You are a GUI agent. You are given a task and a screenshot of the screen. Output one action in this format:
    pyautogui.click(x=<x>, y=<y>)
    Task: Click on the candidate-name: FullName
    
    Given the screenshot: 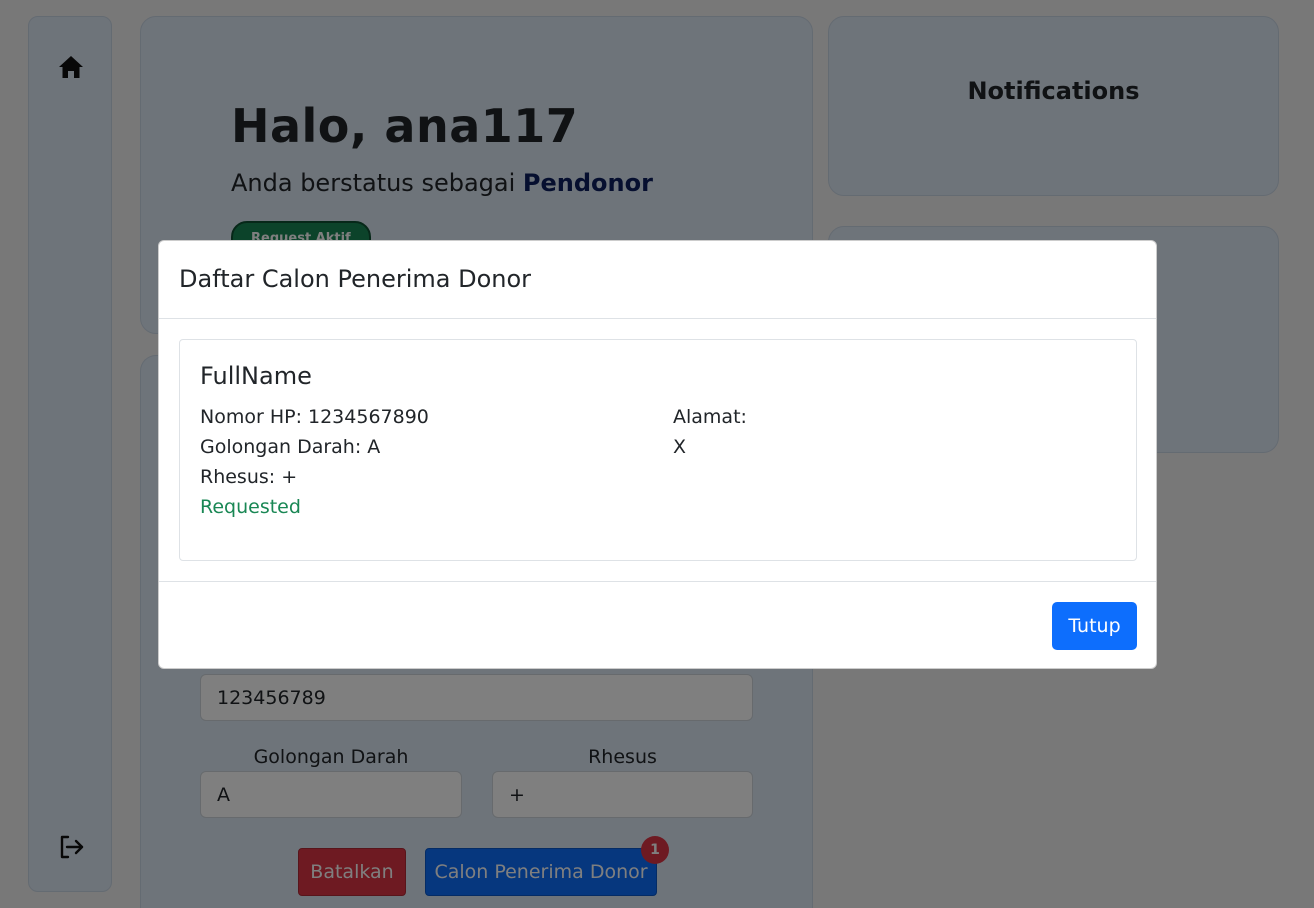 What is the action you would take?
    pyautogui.click(x=256, y=376)
    